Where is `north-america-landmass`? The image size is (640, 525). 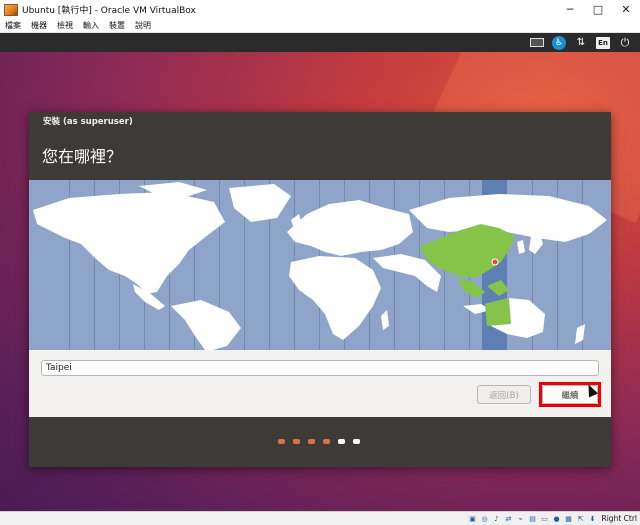
north-america-landmass is located at coordinates (129, 243).